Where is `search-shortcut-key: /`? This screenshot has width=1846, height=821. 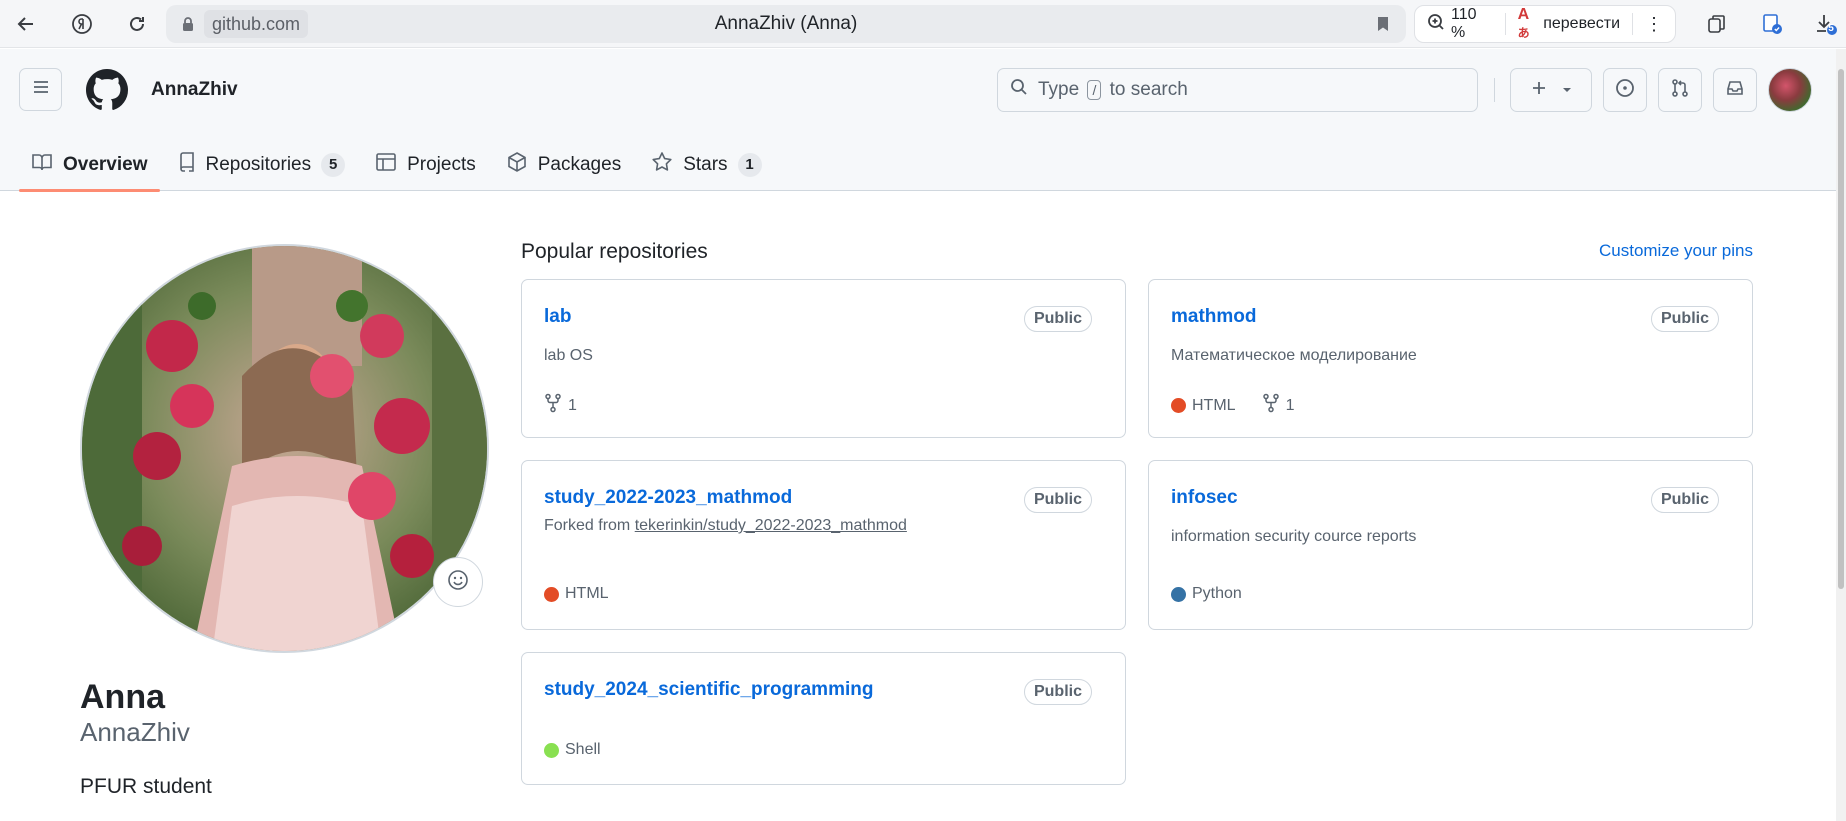
search-shortcut-key: / is located at coordinates (1094, 90).